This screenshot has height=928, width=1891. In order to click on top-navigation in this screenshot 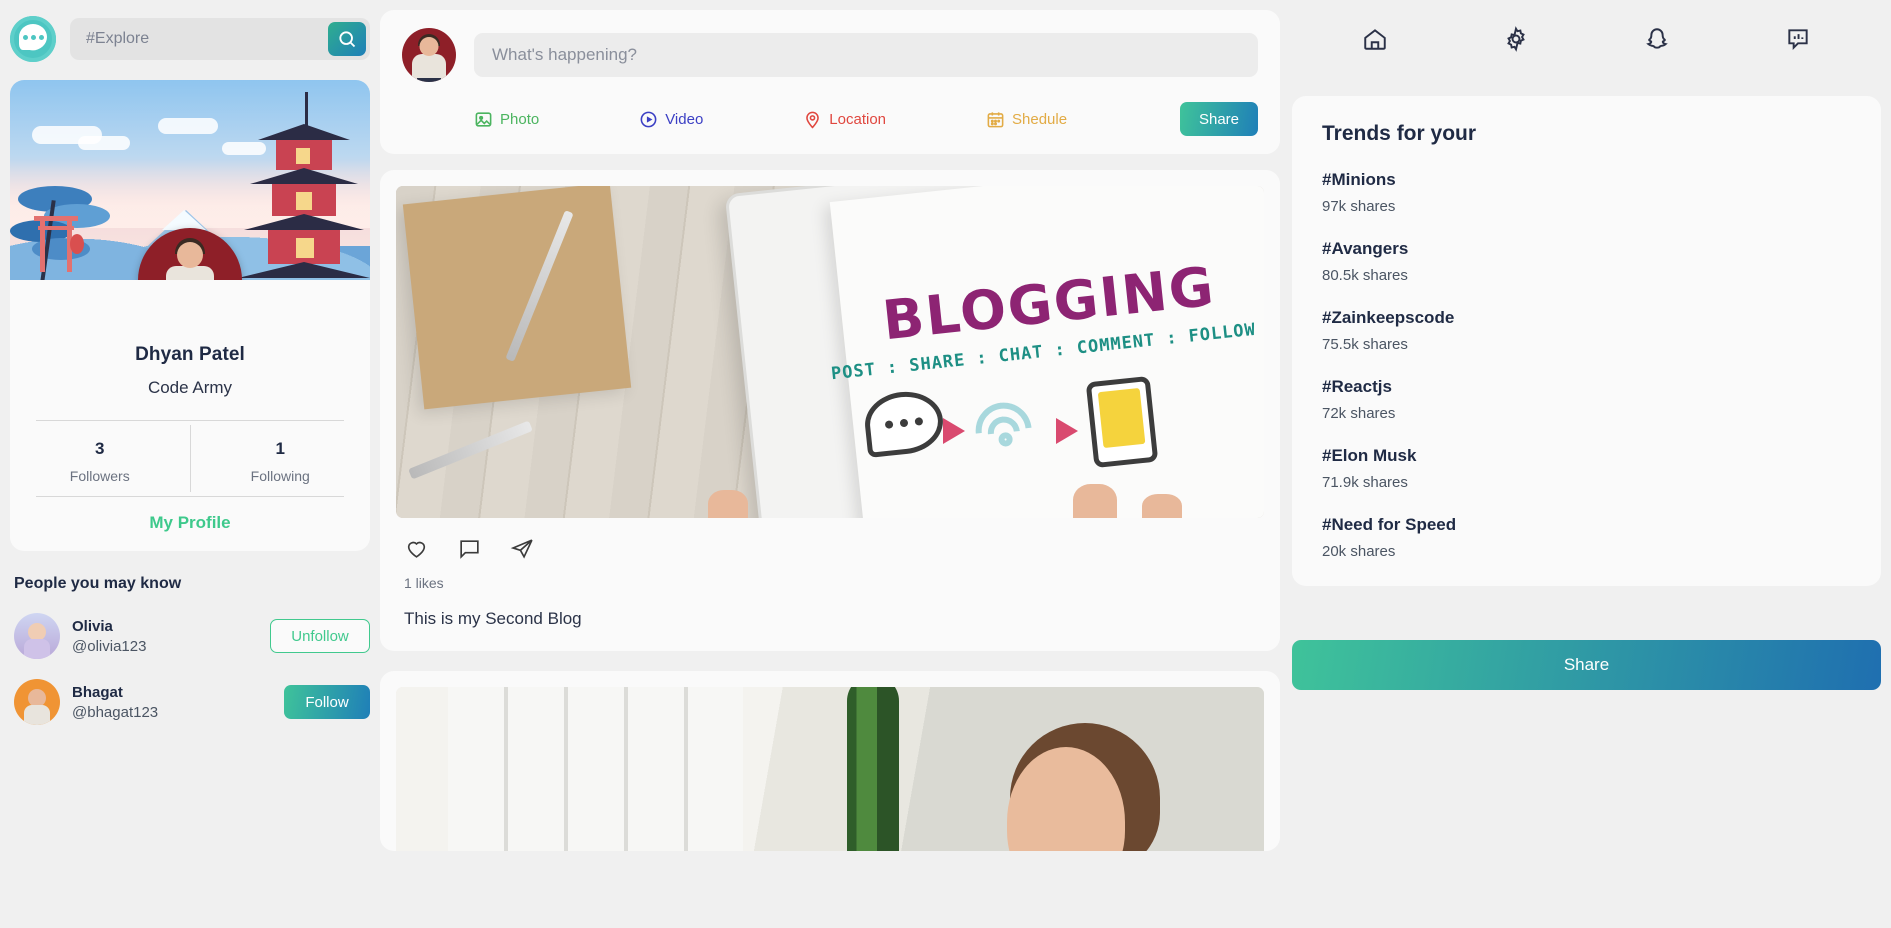, I will do `click(1586, 39)`.